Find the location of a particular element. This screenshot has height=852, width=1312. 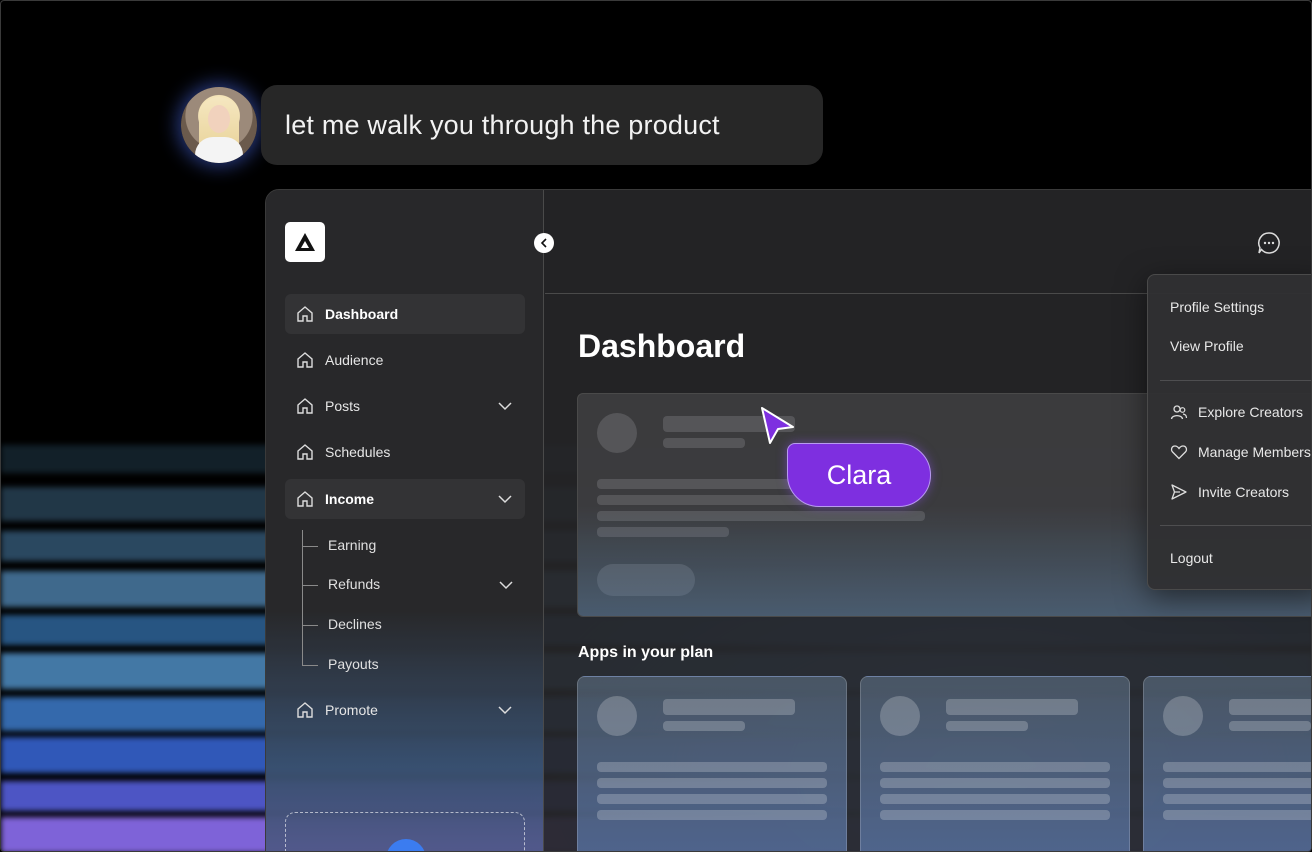

sidebar-item-audience: Audience is located at coordinates (405, 360).